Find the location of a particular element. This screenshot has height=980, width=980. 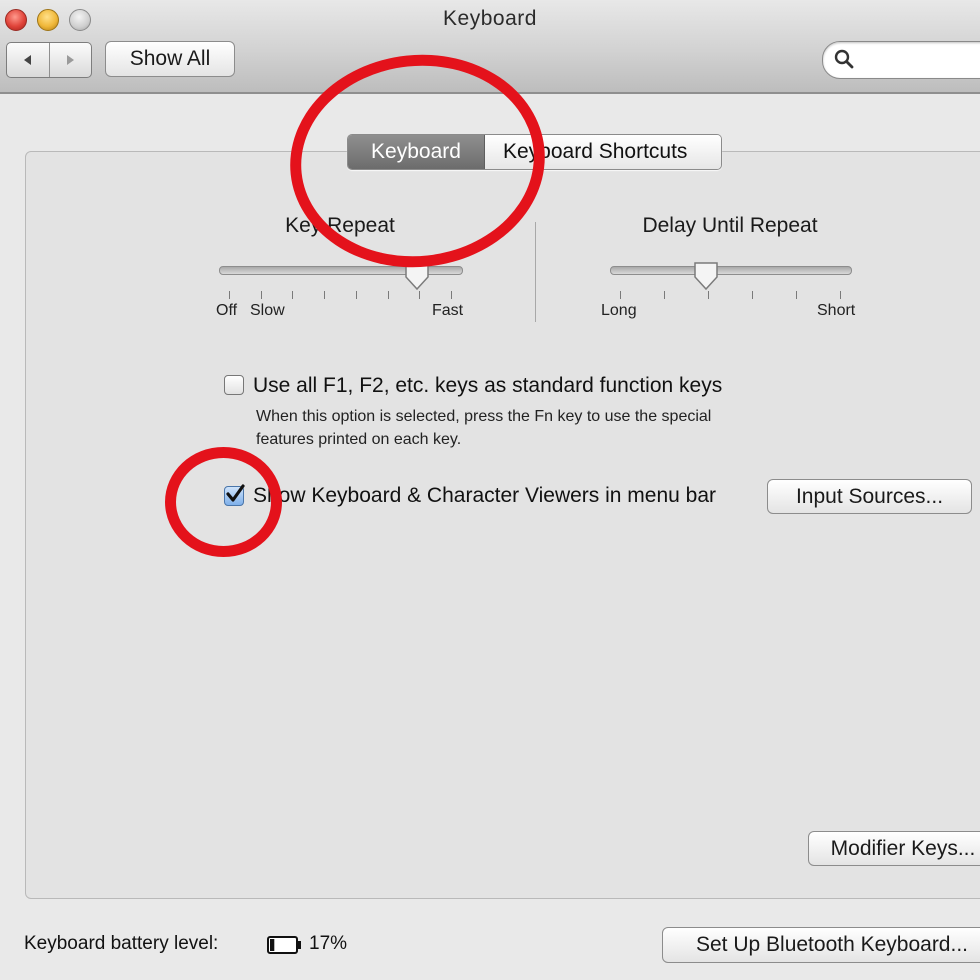

show-all-button: Show All is located at coordinates (170, 59).